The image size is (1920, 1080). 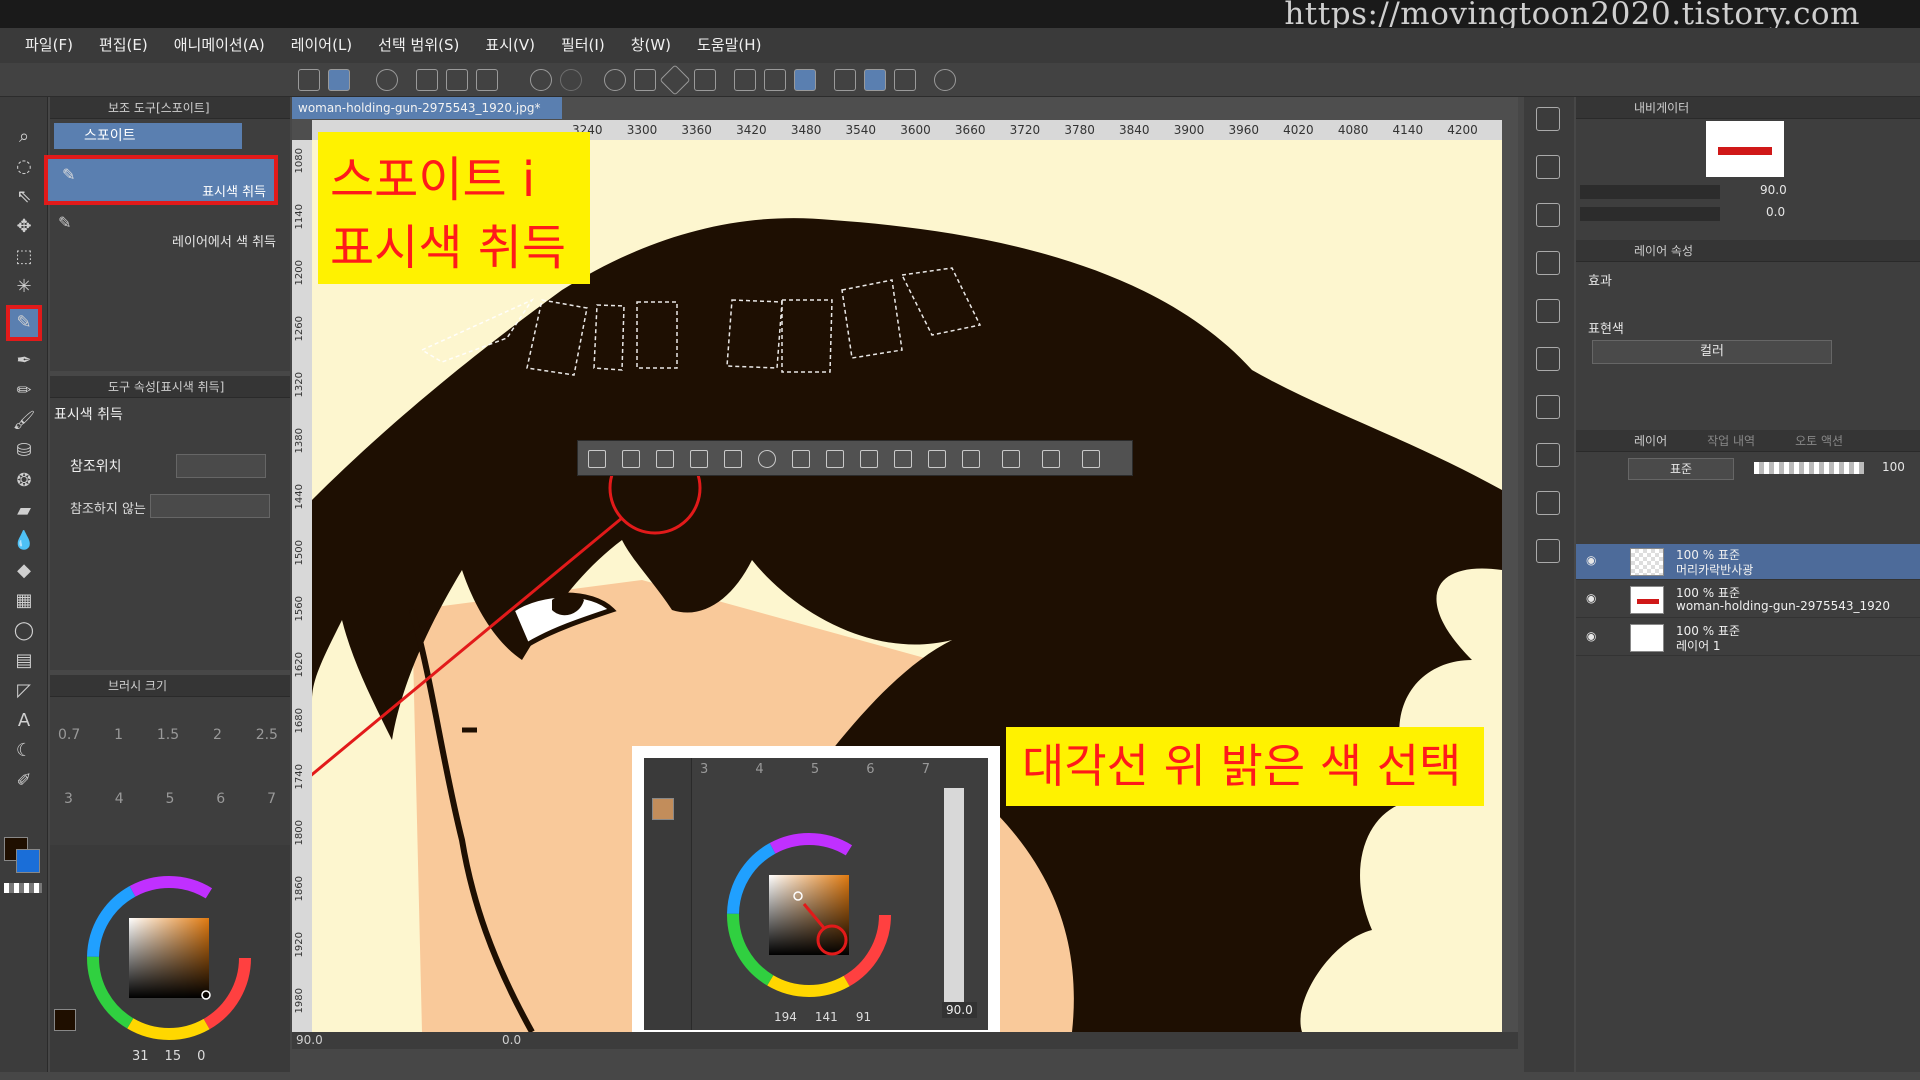 What do you see at coordinates (24, 167) in the screenshot?
I see `move-lasso-icon: ◌` at bounding box center [24, 167].